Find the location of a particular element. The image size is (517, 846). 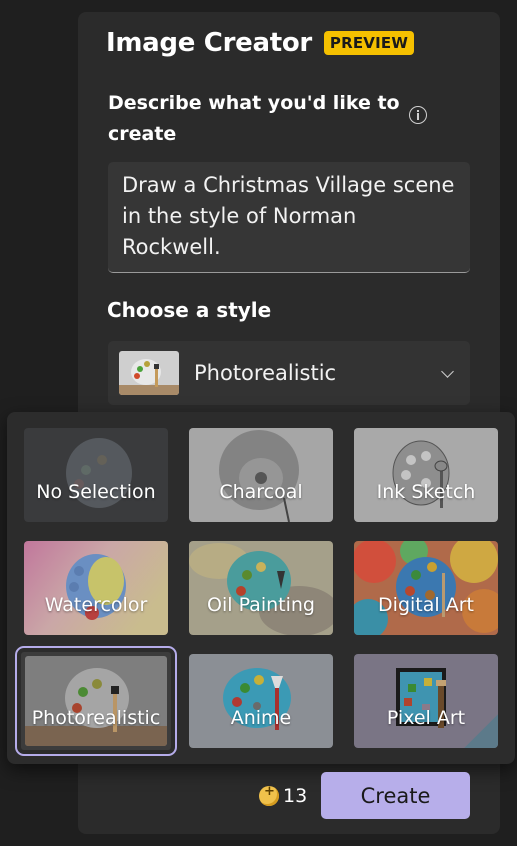

style-label: Choose a style is located at coordinates (189, 310).